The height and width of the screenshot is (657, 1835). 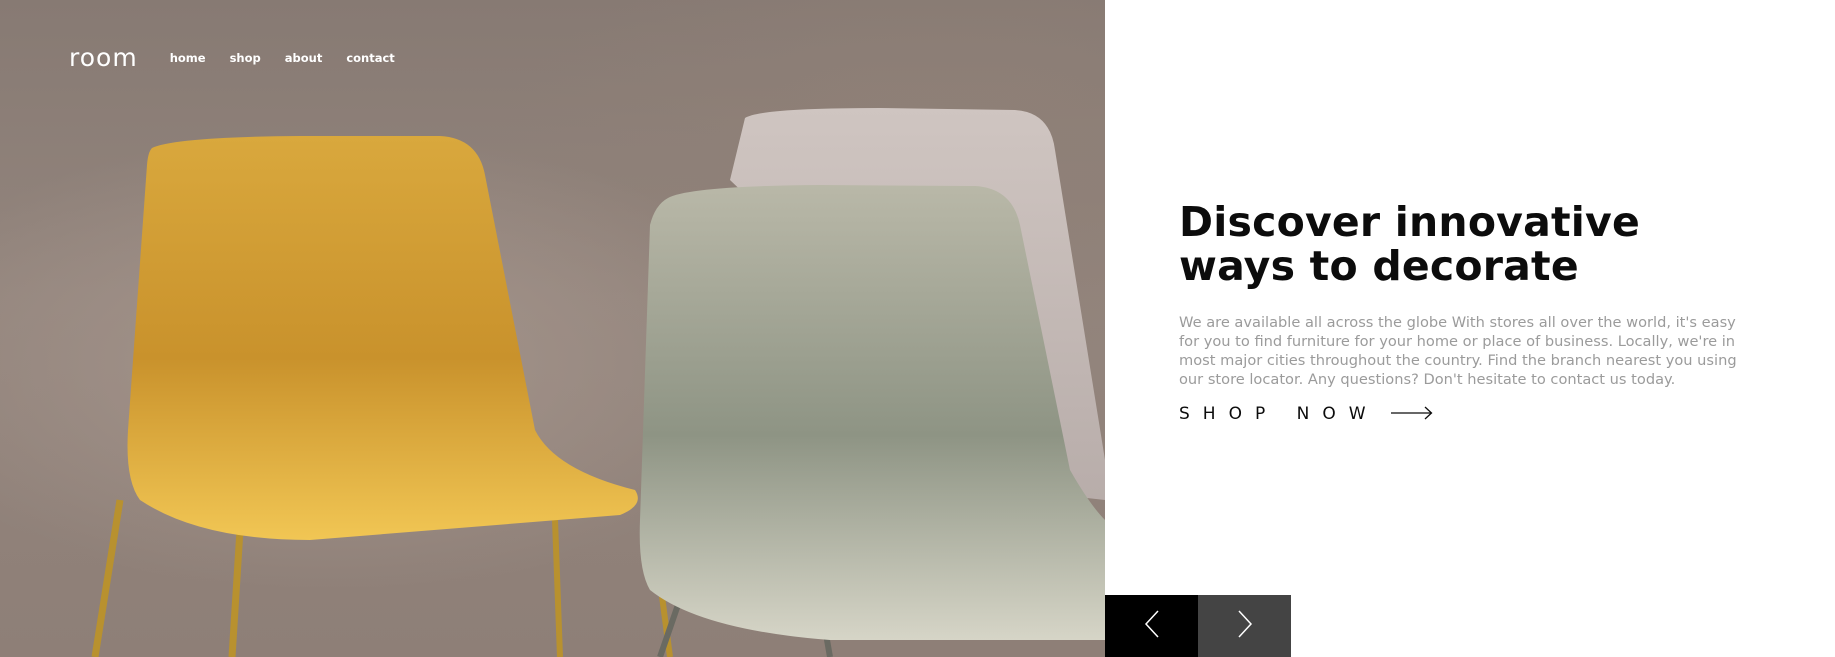 I want to click on nav-link-shop: shop, so click(x=245, y=58).